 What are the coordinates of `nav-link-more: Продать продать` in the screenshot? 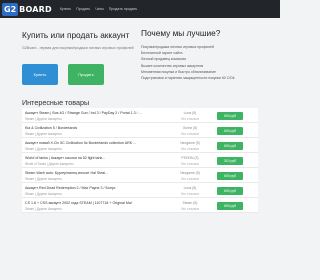 It's located at (123, 9).